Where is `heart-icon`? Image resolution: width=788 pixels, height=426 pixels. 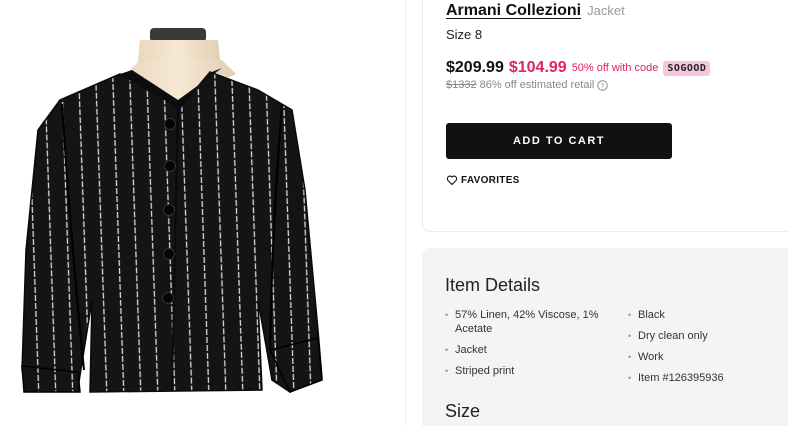 heart-icon is located at coordinates (452, 180).